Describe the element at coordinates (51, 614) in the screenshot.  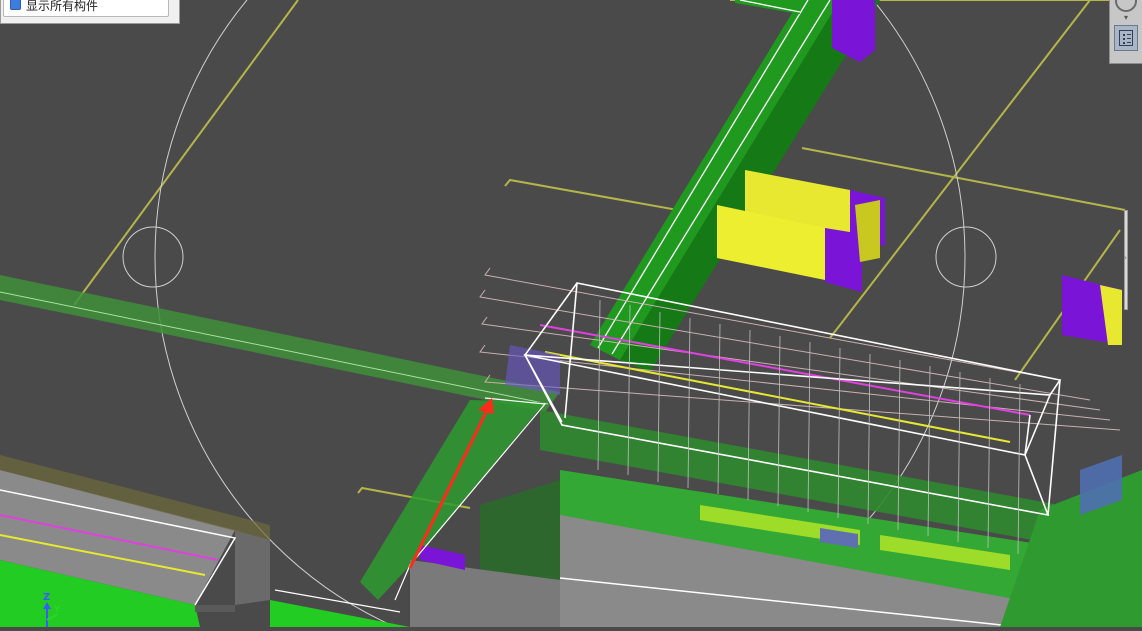
I see `axis-triad-icon` at that location.